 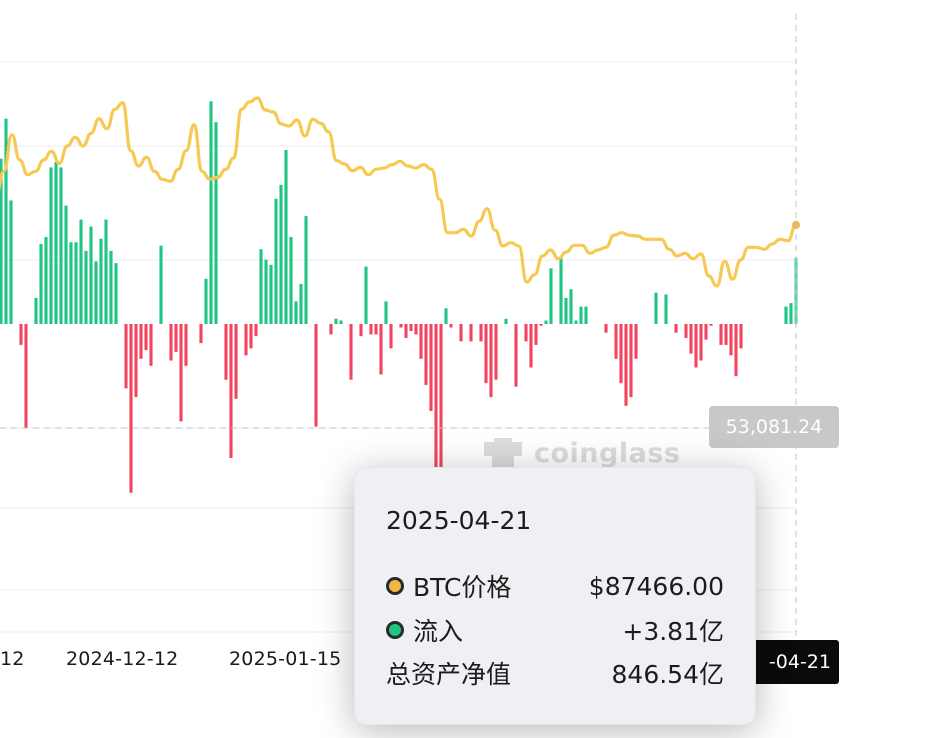 What do you see at coordinates (438, 631) in the screenshot?
I see `tooltip-label: 流入` at bounding box center [438, 631].